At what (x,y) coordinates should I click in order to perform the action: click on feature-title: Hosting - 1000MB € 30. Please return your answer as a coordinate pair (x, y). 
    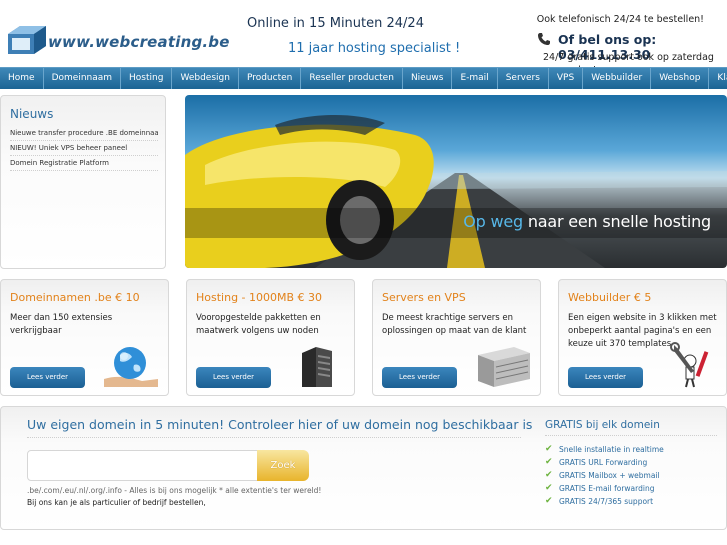
    Looking at the image, I should click on (259, 297).